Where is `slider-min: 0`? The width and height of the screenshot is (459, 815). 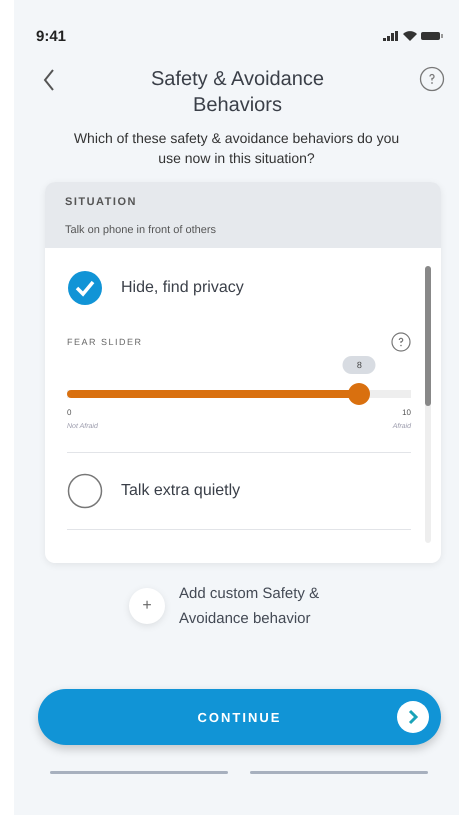
slider-min: 0 is located at coordinates (69, 412).